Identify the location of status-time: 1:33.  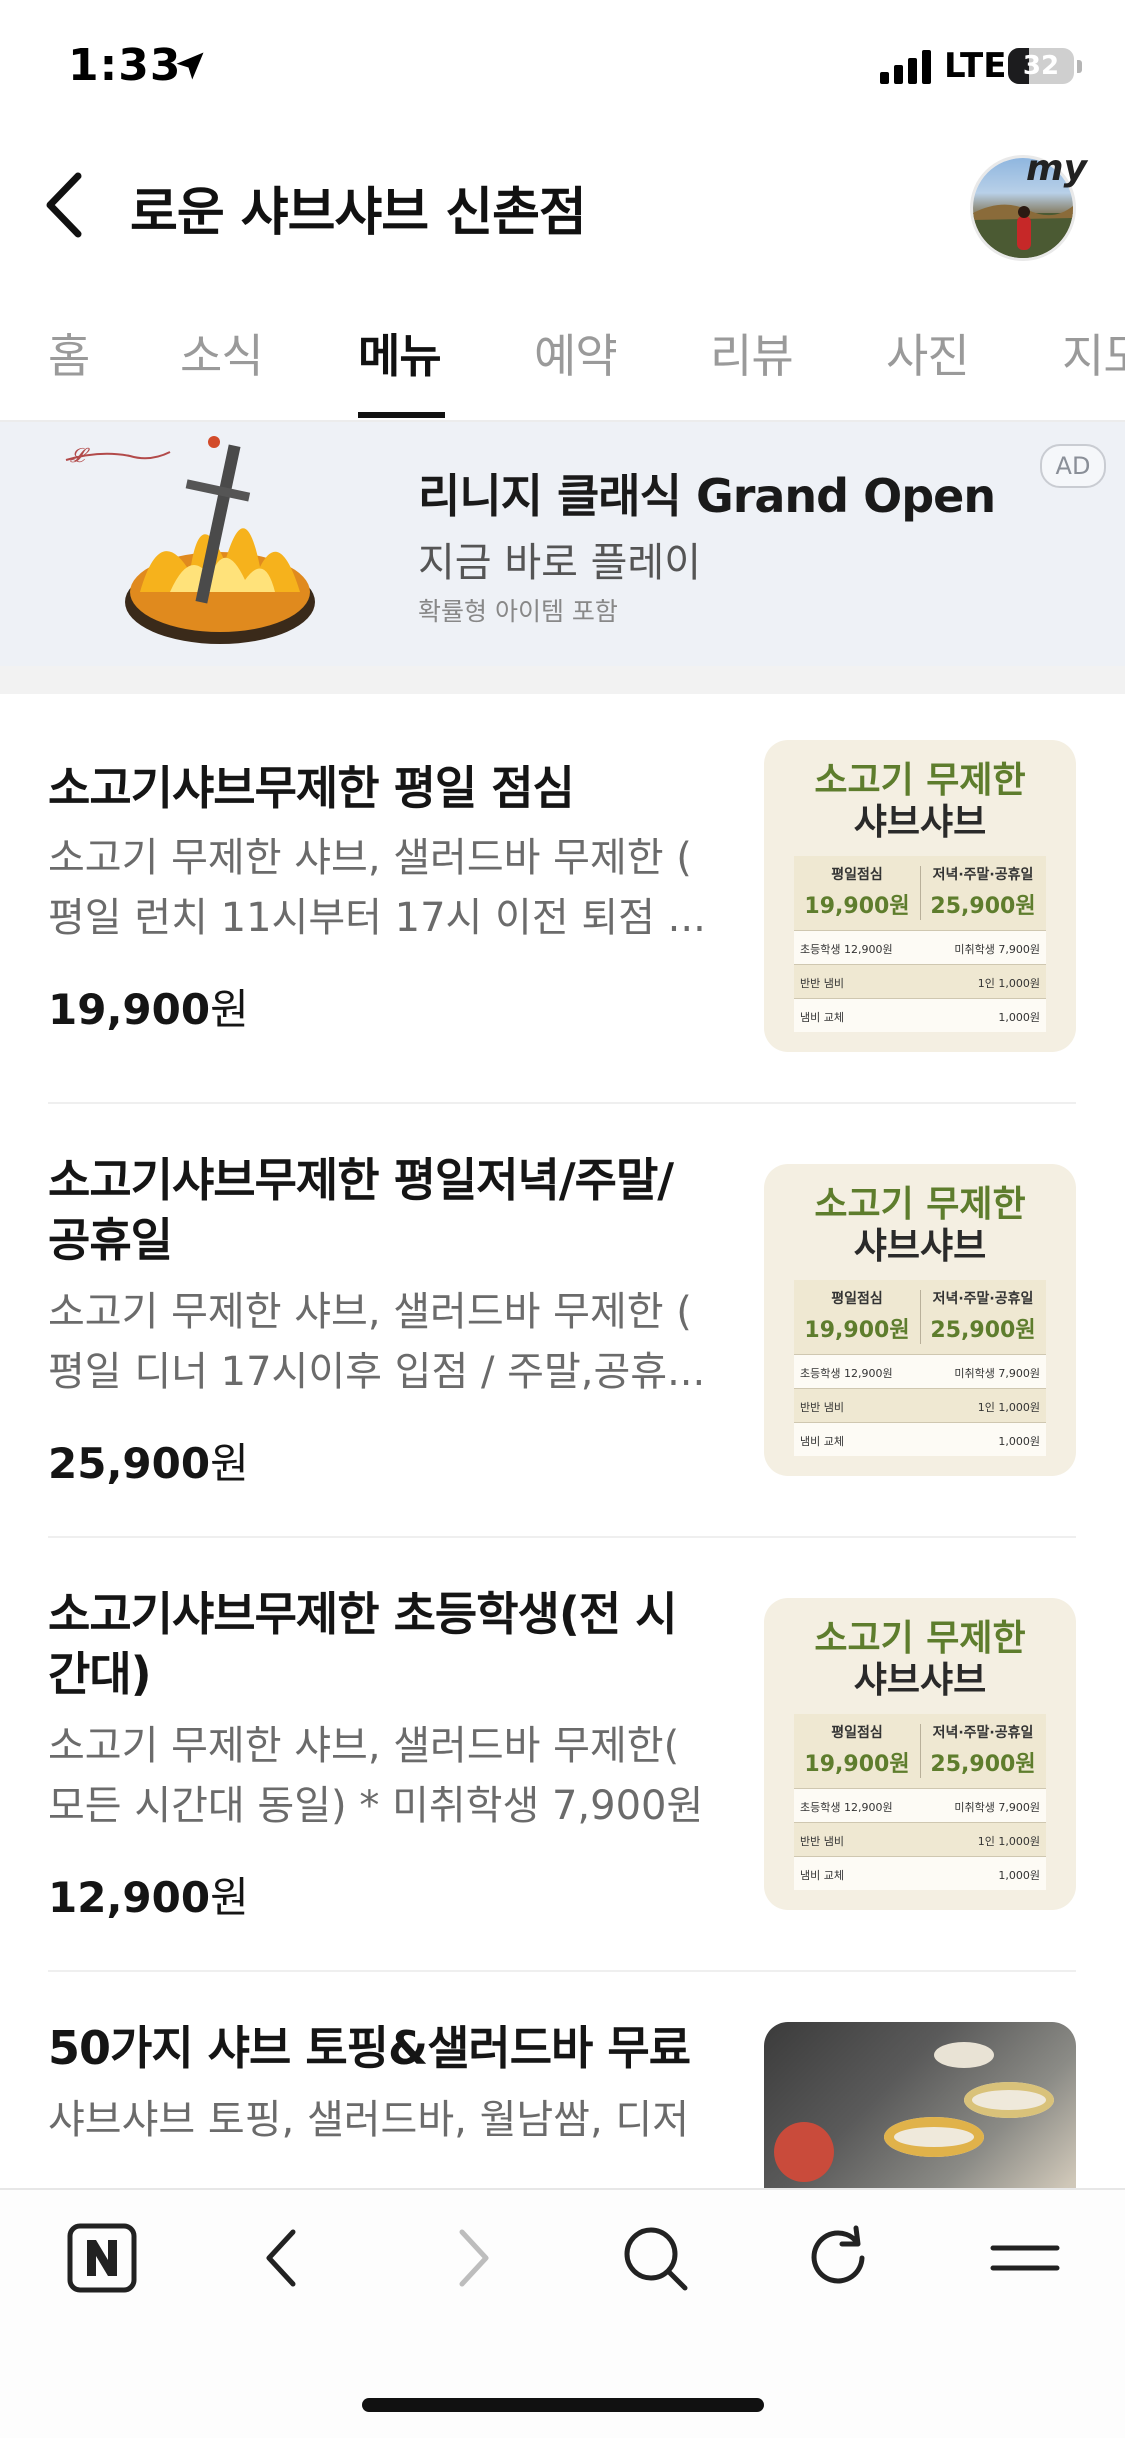
(125, 65).